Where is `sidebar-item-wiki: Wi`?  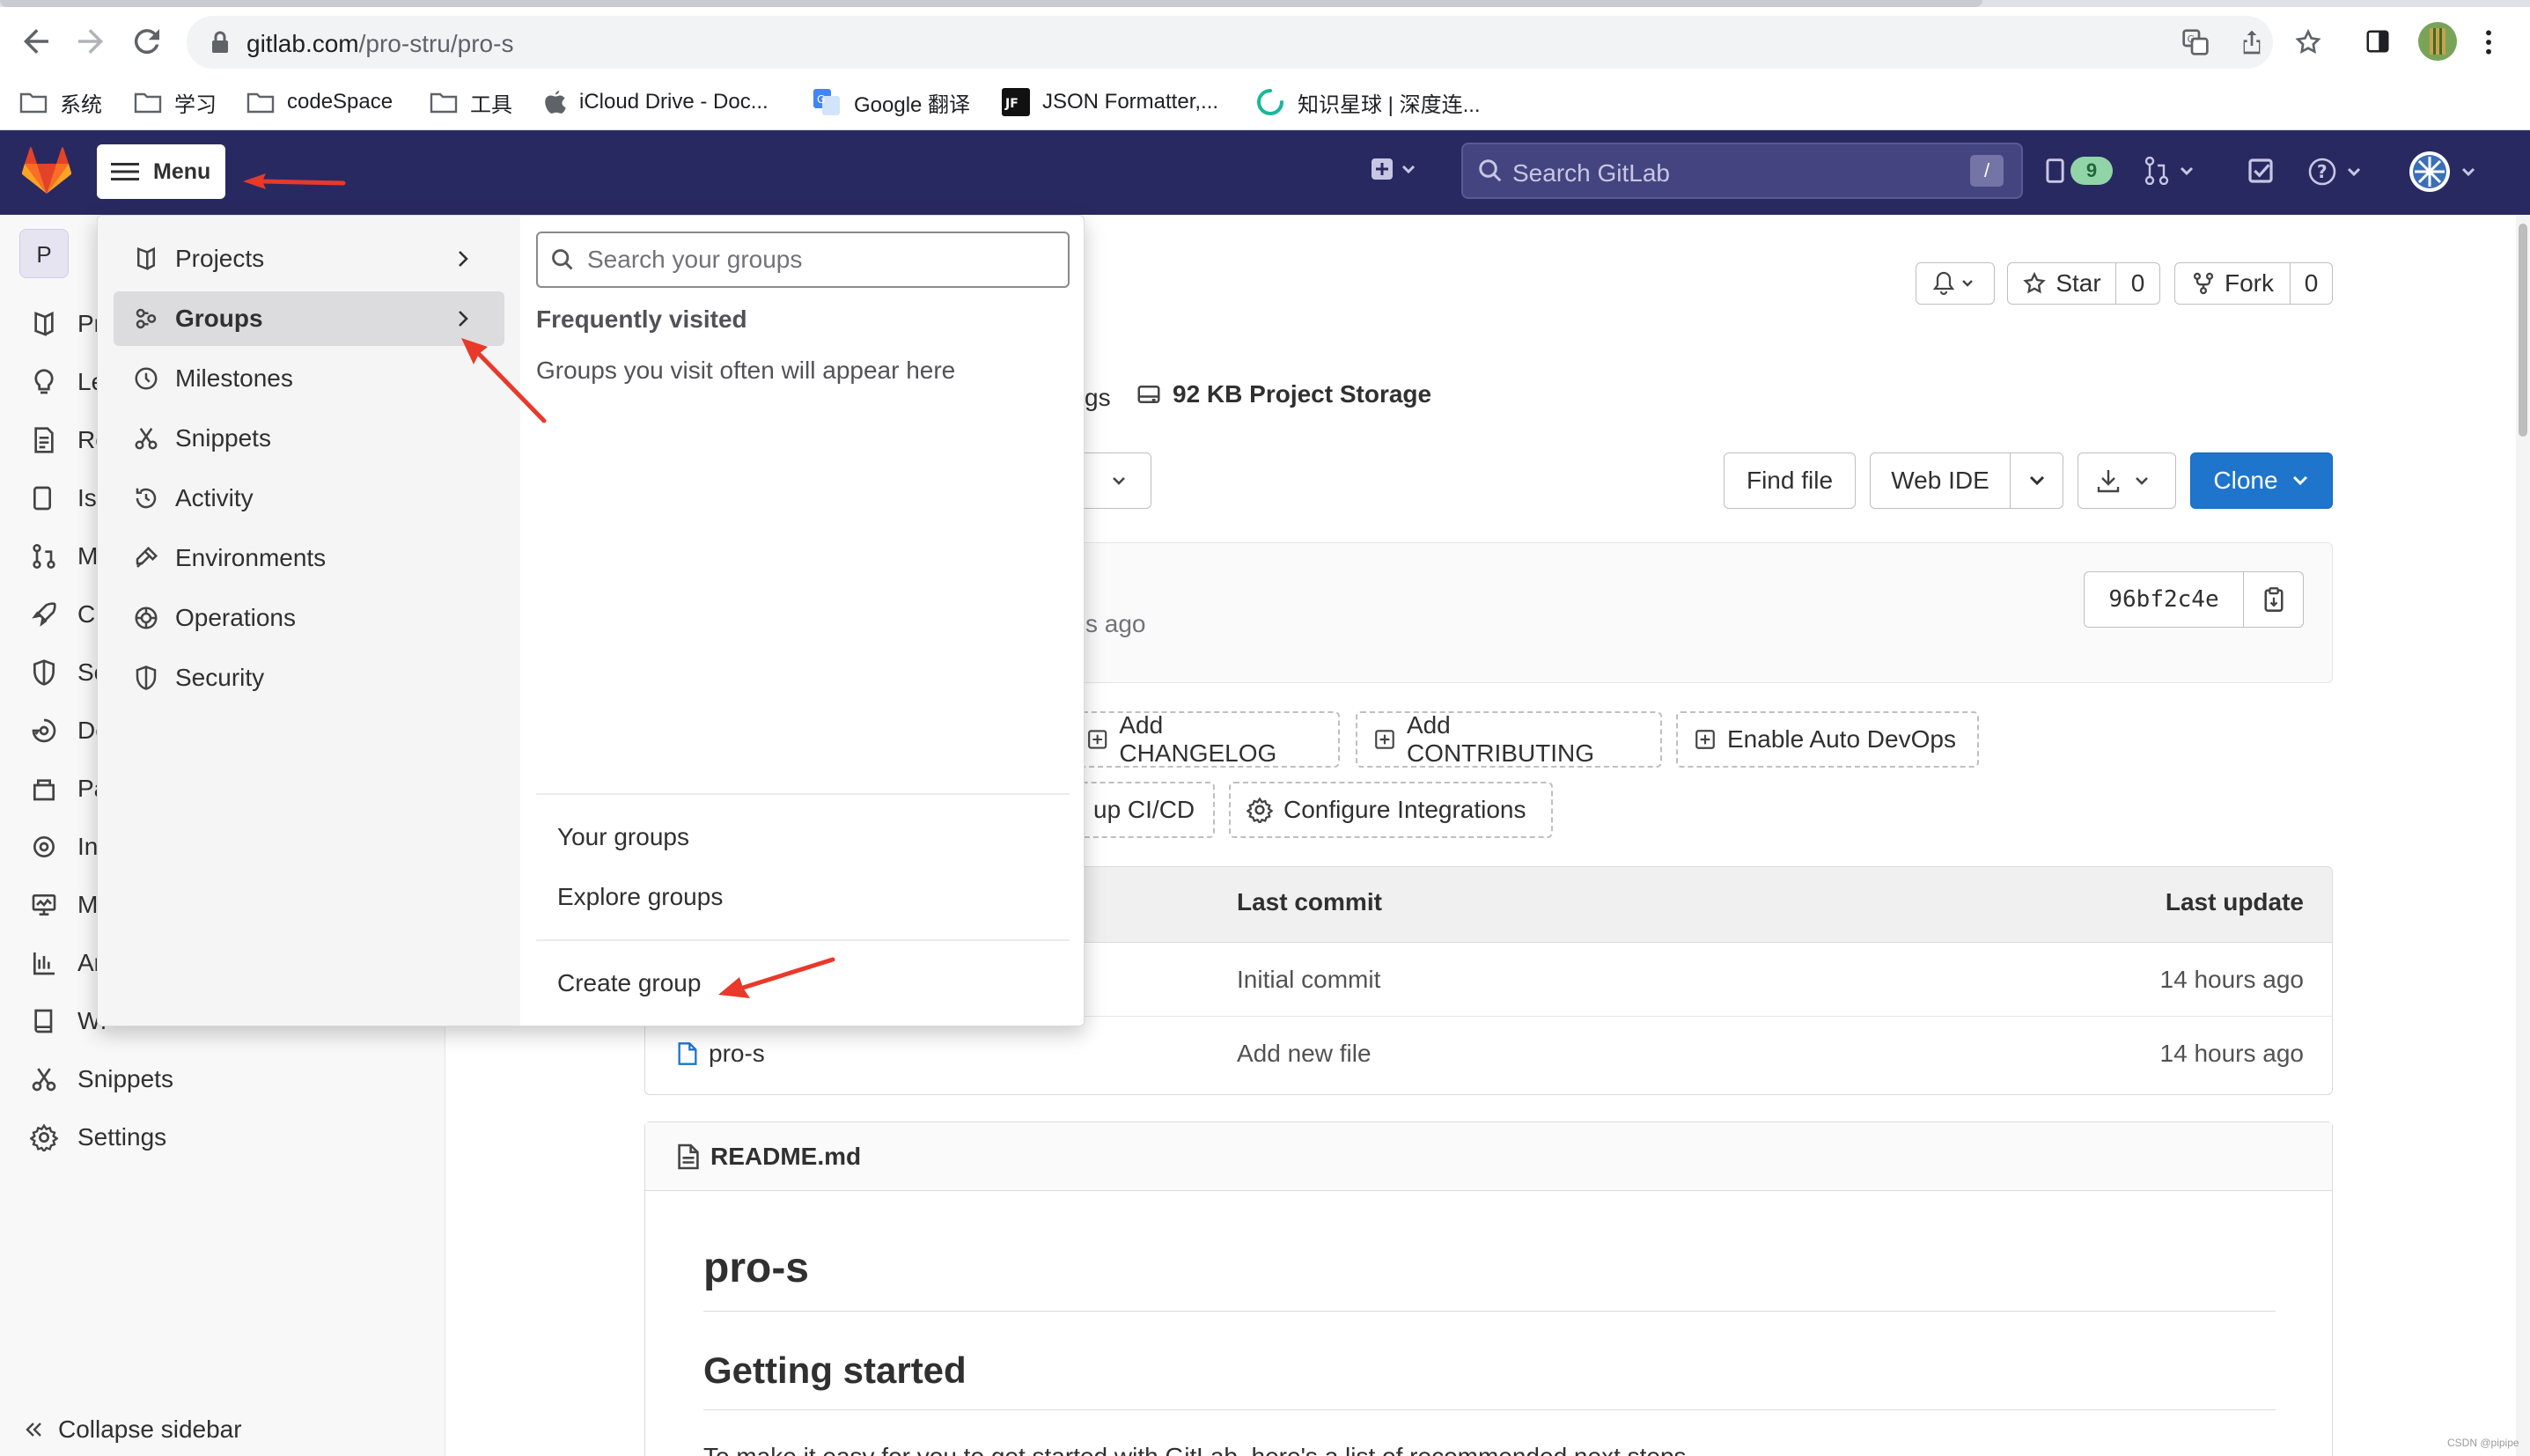
sidebar-item-wiki: Wi is located at coordinates (69, 1021).